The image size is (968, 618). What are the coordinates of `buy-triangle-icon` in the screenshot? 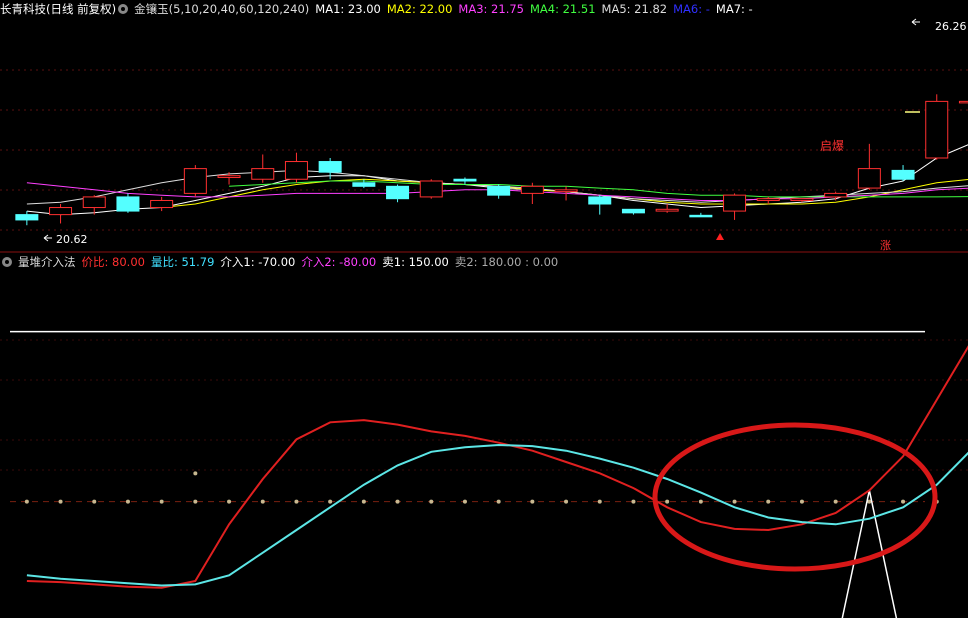 It's located at (720, 236).